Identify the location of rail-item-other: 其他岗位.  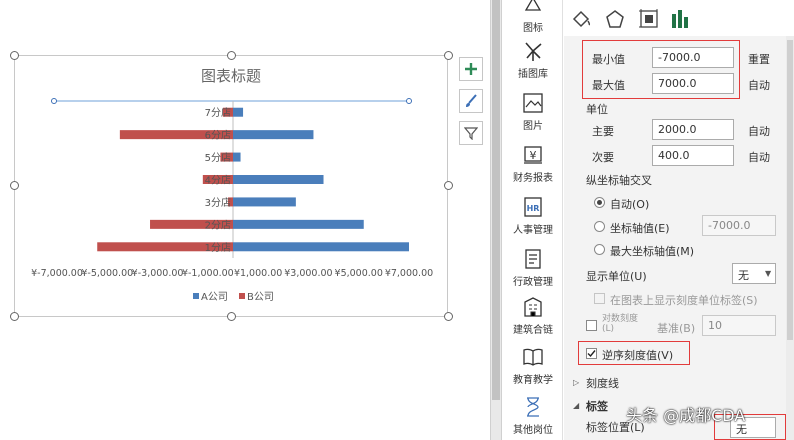
(533, 418).